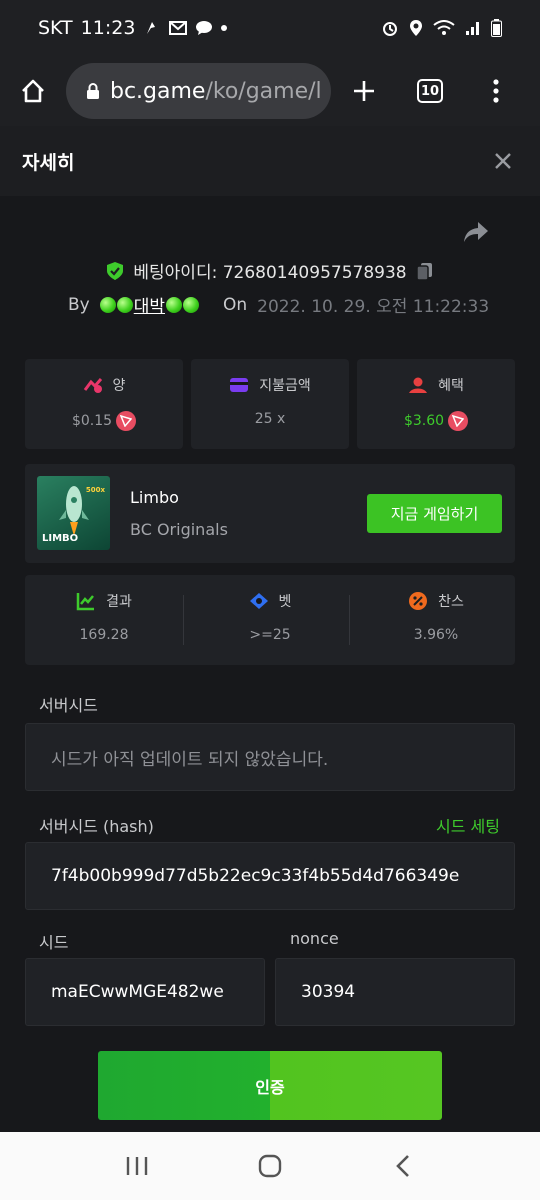 This screenshot has height=1200, width=540. I want to click on bet-id-row: 베팅아이디: 72680140957578938, so click(270, 270).